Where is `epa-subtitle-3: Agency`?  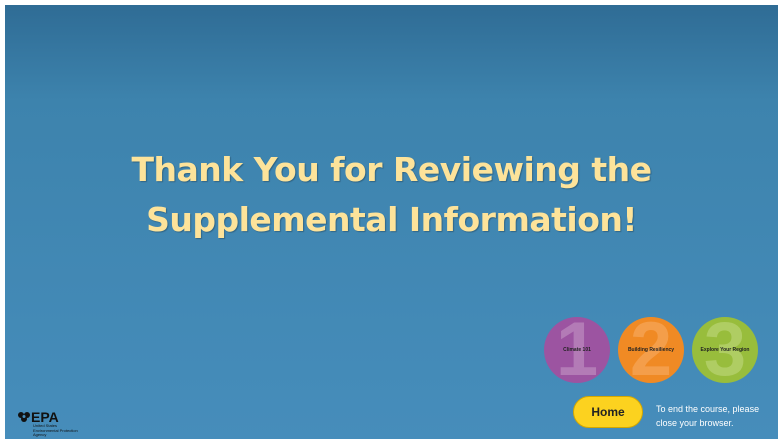
epa-subtitle-3: Agency is located at coordinates (40, 434).